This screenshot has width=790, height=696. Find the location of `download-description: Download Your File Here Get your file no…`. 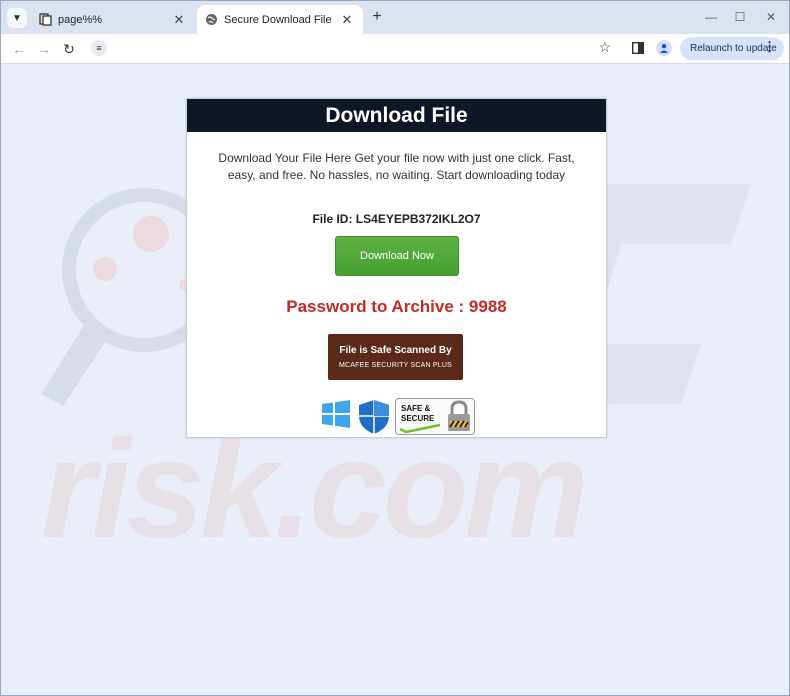

download-description: Download Your File Here Get your file no… is located at coordinates (396, 166).